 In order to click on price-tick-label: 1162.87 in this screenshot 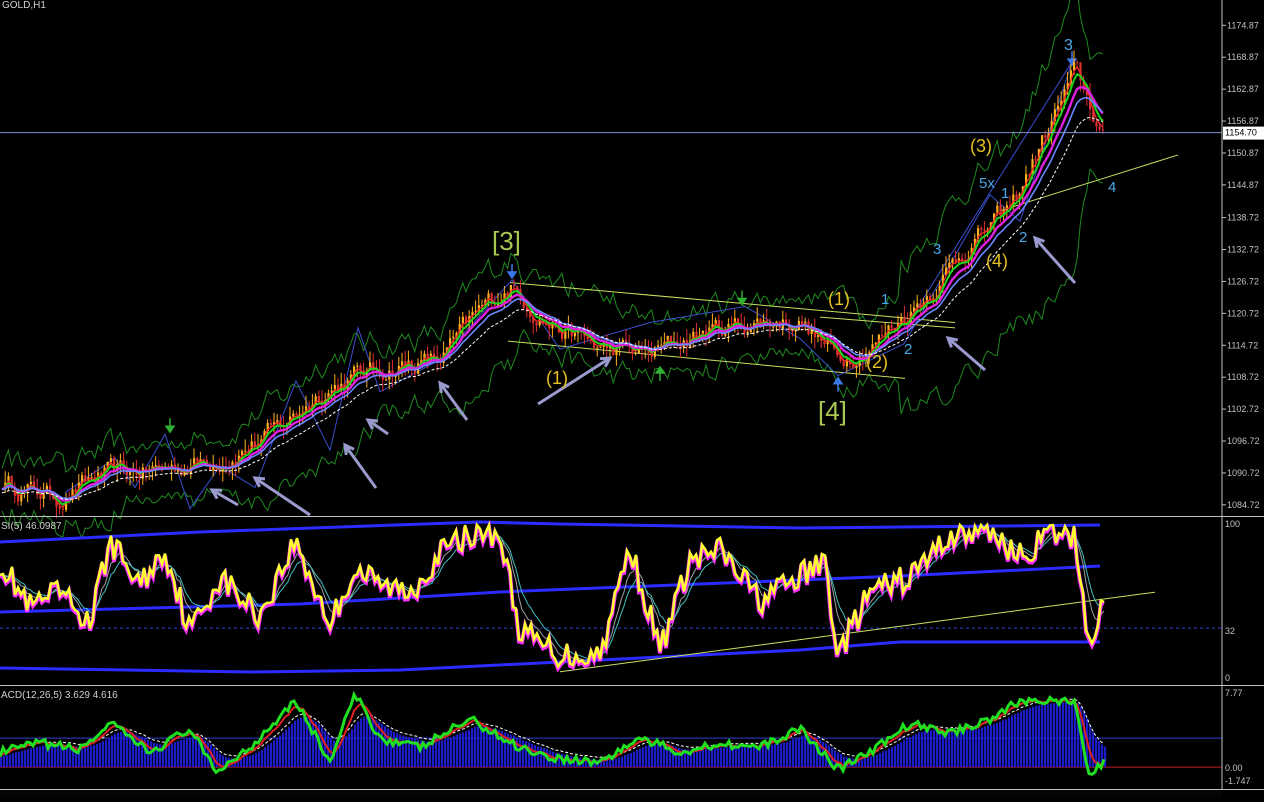, I will do `click(1243, 89)`.